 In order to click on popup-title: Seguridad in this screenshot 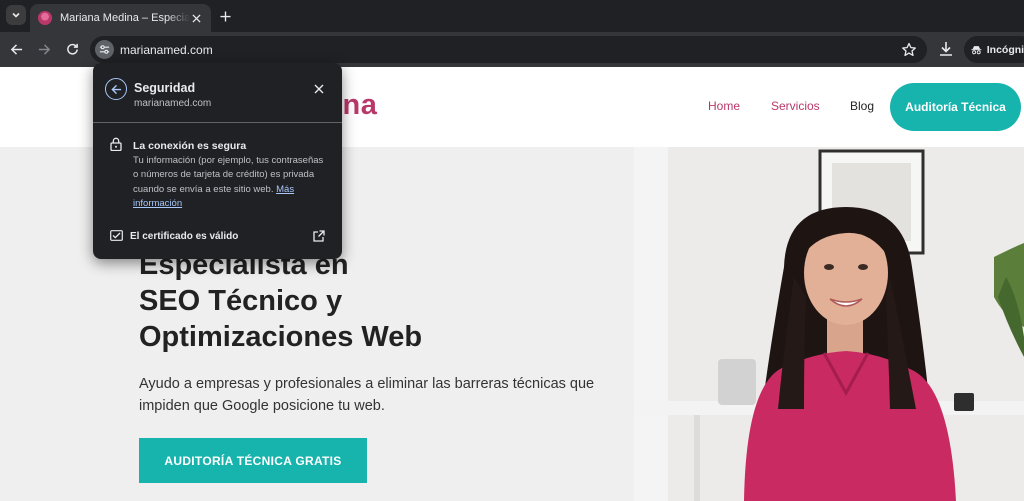, I will do `click(165, 88)`.